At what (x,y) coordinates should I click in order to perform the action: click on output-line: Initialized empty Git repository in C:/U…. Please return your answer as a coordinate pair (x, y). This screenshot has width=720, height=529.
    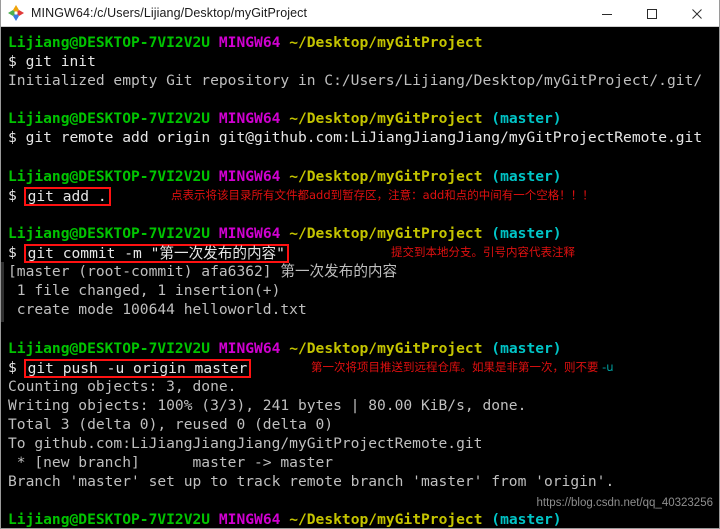
    Looking at the image, I should click on (355, 81).